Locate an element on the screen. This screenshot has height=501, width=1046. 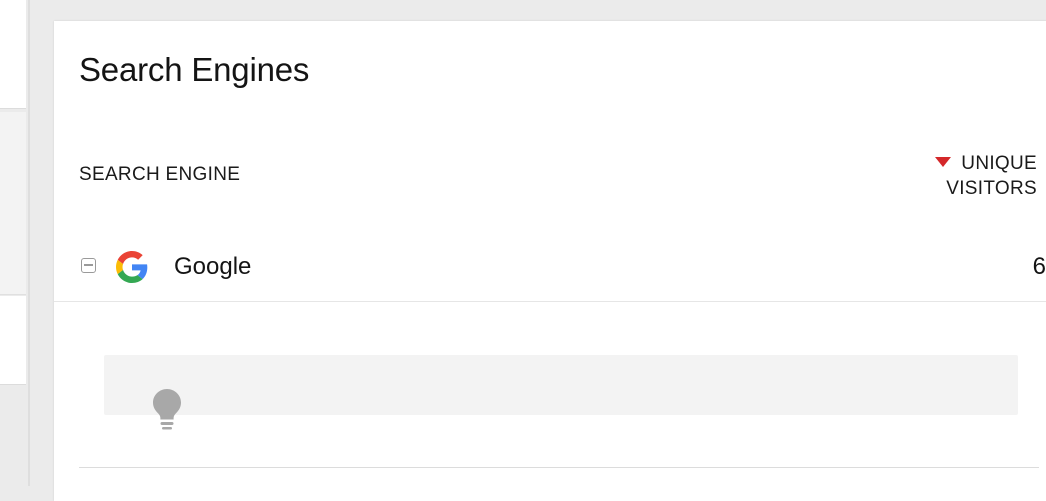
tip-box is located at coordinates (561, 385).